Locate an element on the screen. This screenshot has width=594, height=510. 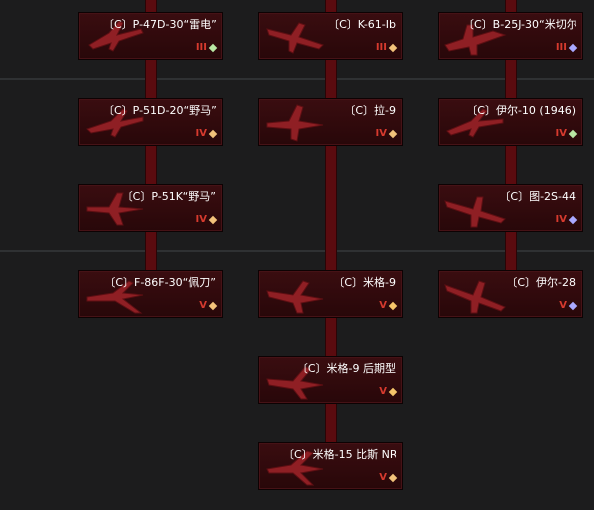
vehicle-name: 〔C〕B-25J-30“米切尔” is located at coordinates (519, 24).